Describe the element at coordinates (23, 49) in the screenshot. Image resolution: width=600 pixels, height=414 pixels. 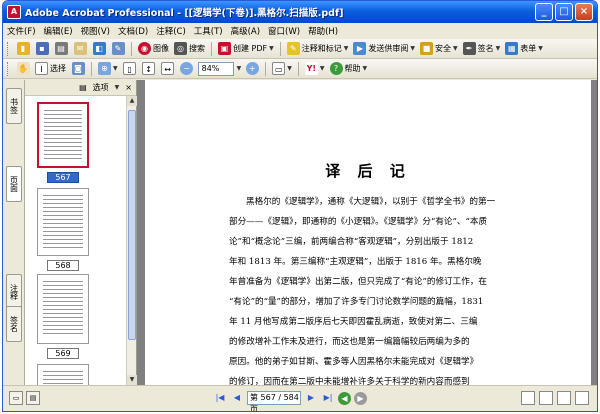
I see `open-button: ▮` at that location.